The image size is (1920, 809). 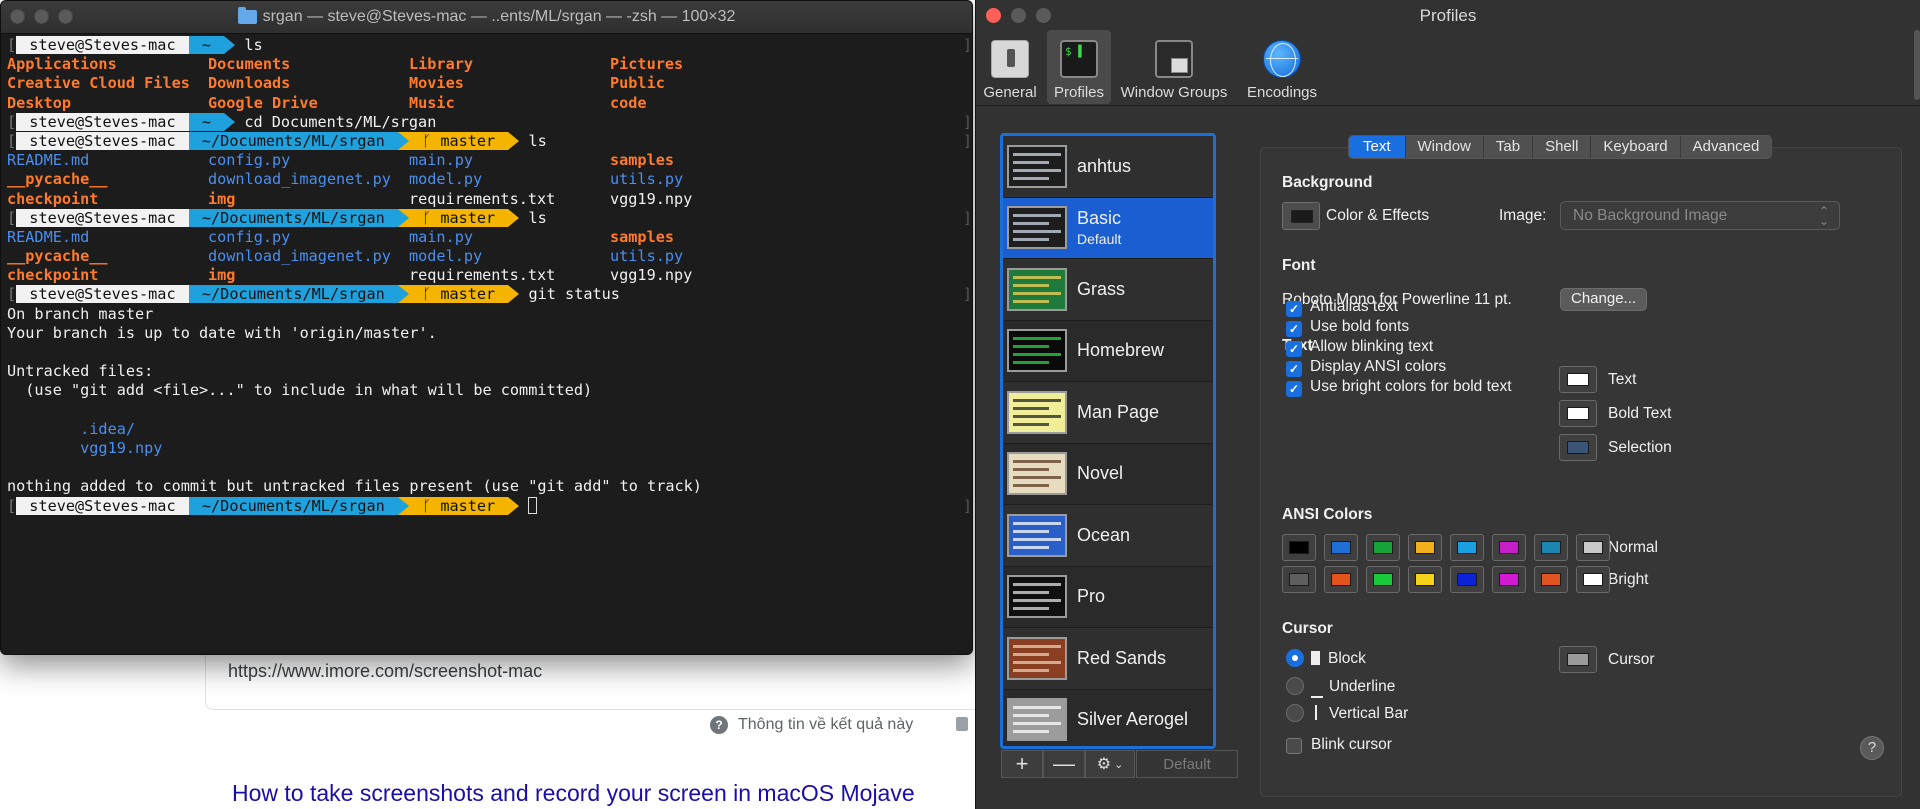 I want to click on underline-cursor-icon, so click(x=1317, y=688).